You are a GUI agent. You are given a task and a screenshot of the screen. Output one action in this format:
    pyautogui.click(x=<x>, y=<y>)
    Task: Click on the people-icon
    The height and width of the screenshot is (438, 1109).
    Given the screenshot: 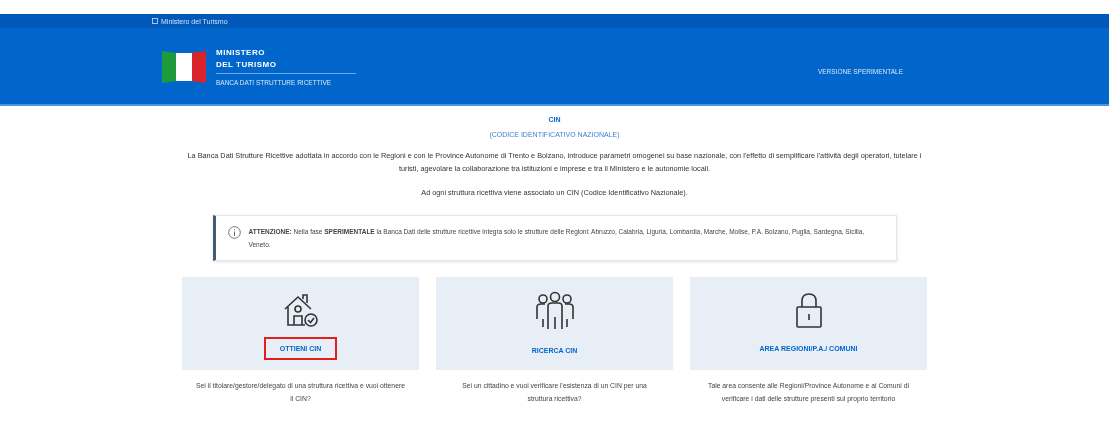 What is the action you would take?
    pyautogui.click(x=554, y=311)
    